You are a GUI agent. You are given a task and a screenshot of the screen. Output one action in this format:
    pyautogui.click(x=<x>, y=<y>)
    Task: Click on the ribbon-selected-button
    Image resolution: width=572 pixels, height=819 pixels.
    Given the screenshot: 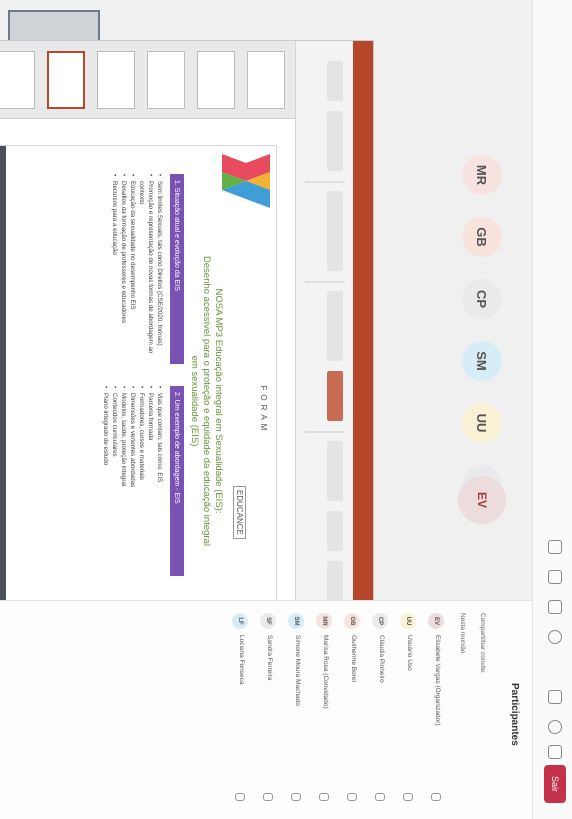 What is the action you would take?
    pyautogui.click(x=335, y=396)
    